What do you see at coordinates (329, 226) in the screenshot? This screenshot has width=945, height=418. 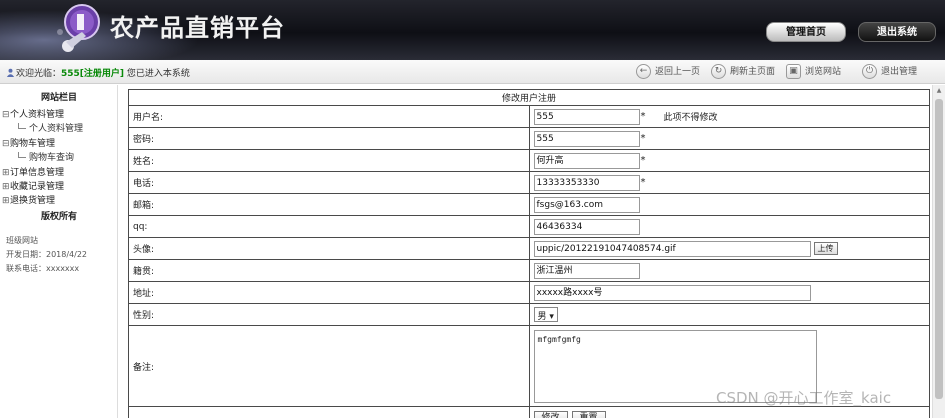 I see `field-label: qq:` at bounding box center [329, 226].